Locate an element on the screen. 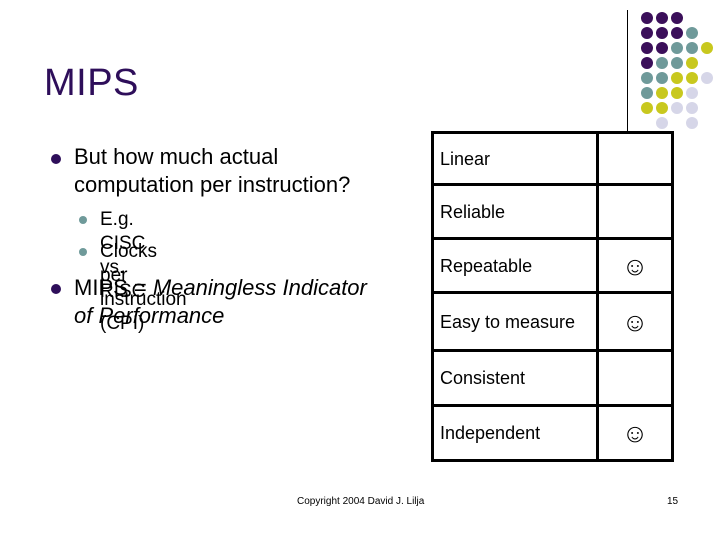  footer-copyright: Copyright 2004 David J. Lilja is located at coordinates (361, 501).